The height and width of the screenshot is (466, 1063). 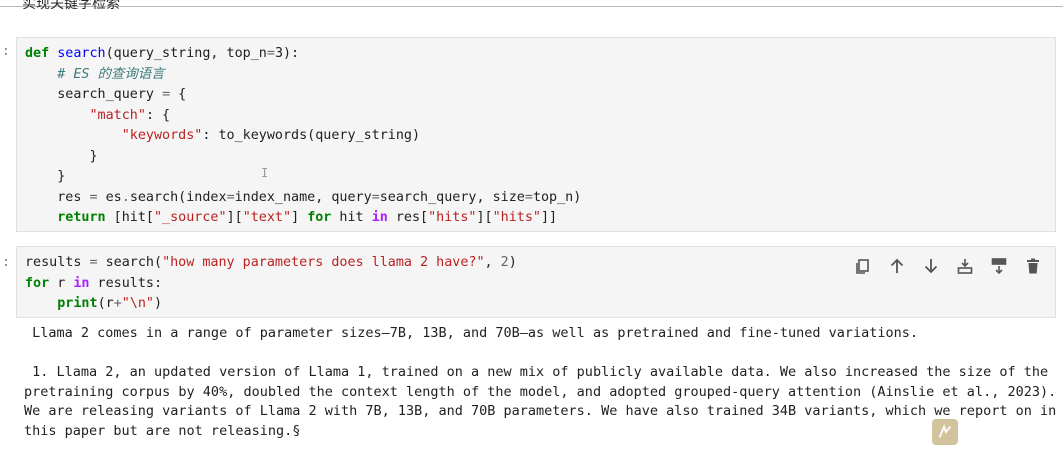 What do you see at coordinates (271, 135) in the screenshot?
I see `code-line: "keywords": to_keywords(query_string)` at bounding box center [271, 135].